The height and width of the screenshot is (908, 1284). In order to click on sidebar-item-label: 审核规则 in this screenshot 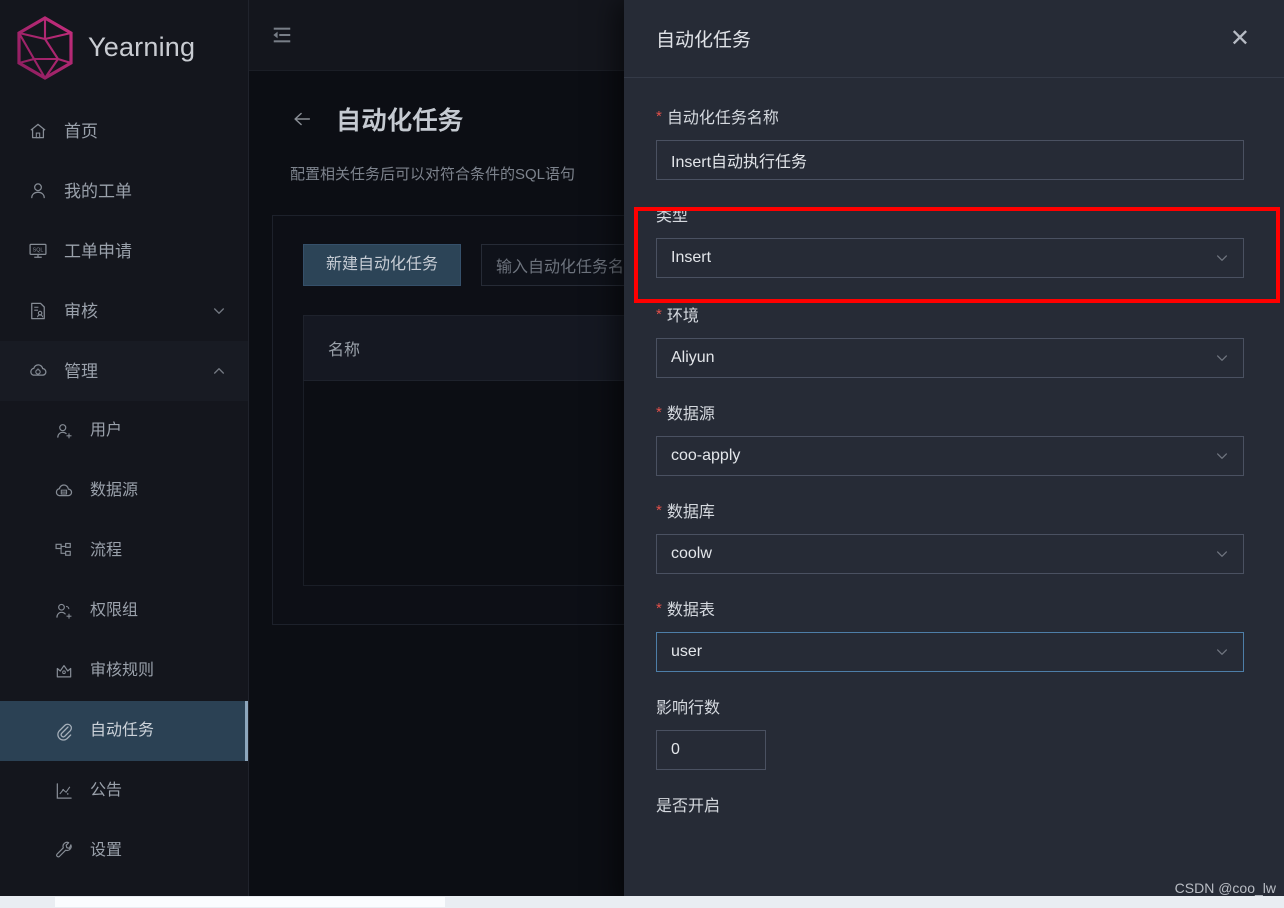, I will do `click(122, 670)`.